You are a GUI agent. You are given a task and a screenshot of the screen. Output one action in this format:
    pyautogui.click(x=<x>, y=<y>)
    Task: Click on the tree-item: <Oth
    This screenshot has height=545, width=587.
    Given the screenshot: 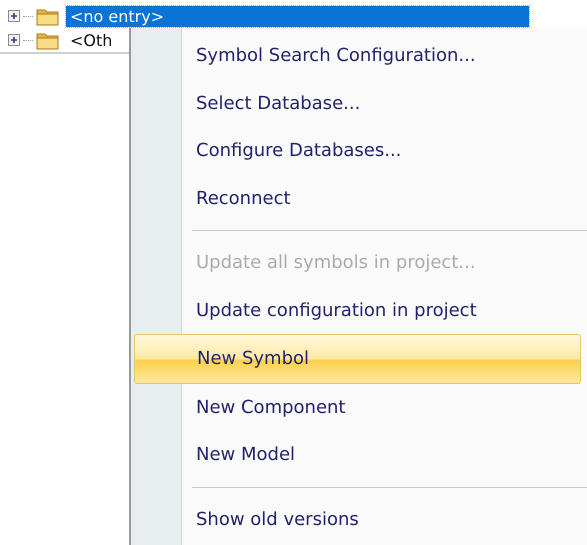 What is the action you would take?
    pyautogui.click(x=91, y=40)
    